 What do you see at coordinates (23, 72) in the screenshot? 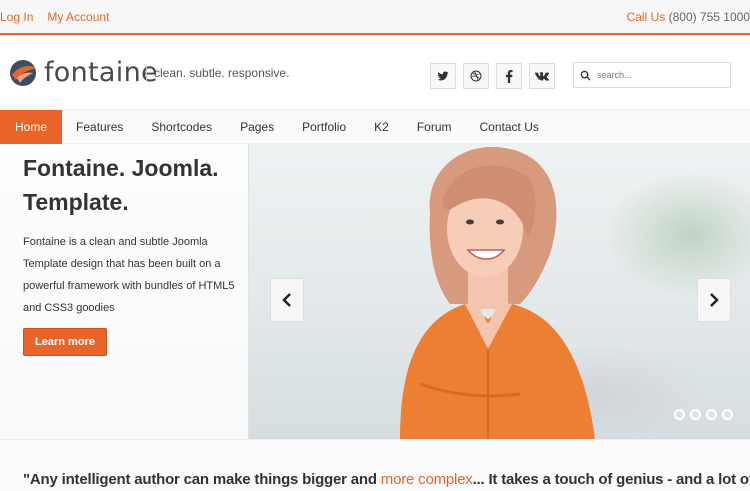
I see `logo-mark-icon` at bounding box center [23, 72].